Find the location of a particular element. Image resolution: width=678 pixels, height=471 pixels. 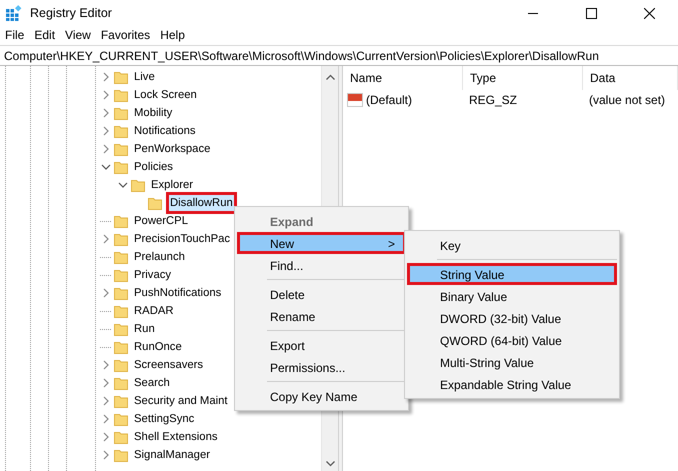

menu-item: Export is located at coordinates (321, 345).